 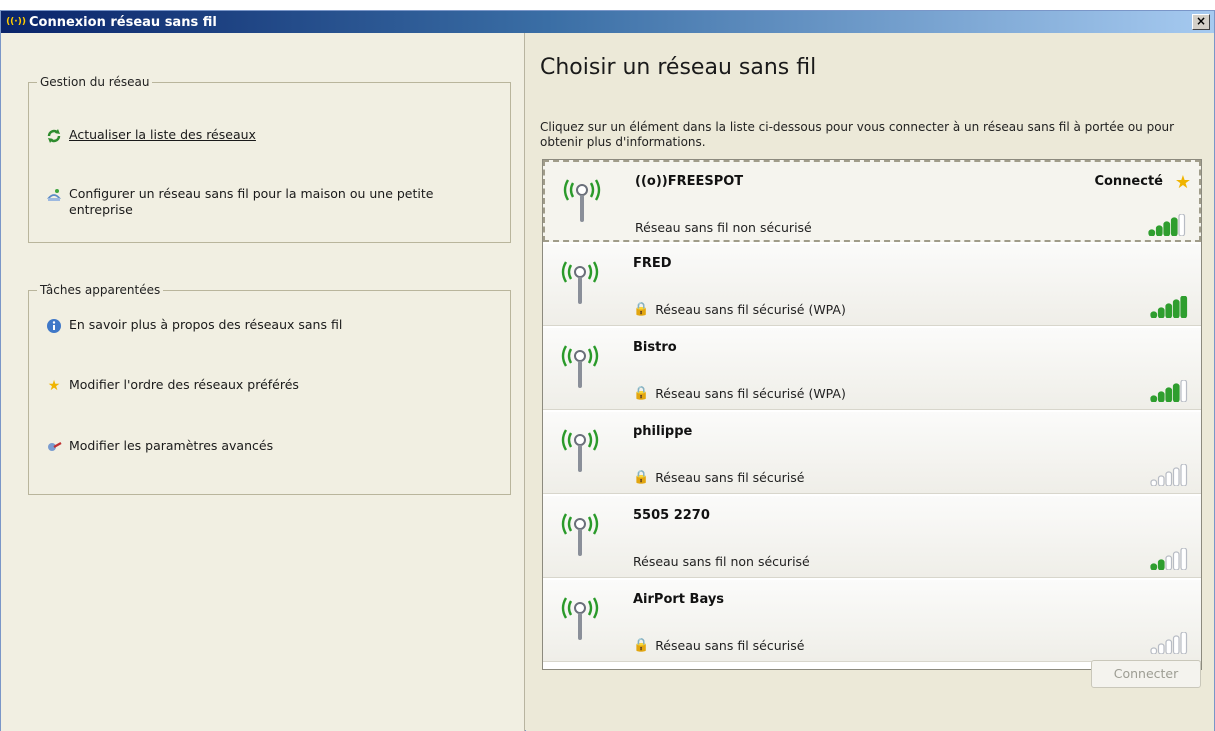 I want to click on window-title: Connexion réseau sans fil, so click(x=123, y=22).